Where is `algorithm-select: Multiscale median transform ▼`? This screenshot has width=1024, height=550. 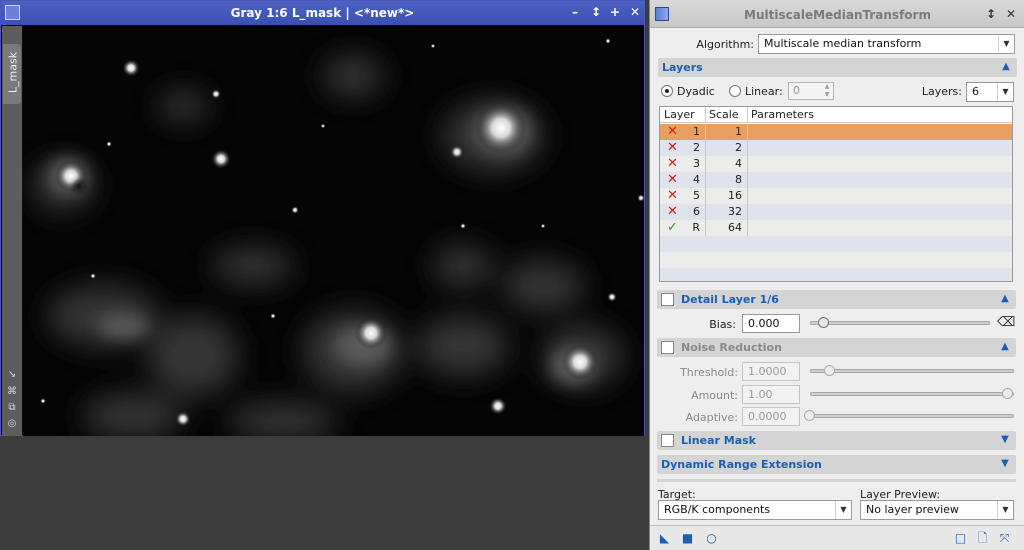 algorithm-select: Multiscale median transform ▼ is located at coordinates (886, 44).